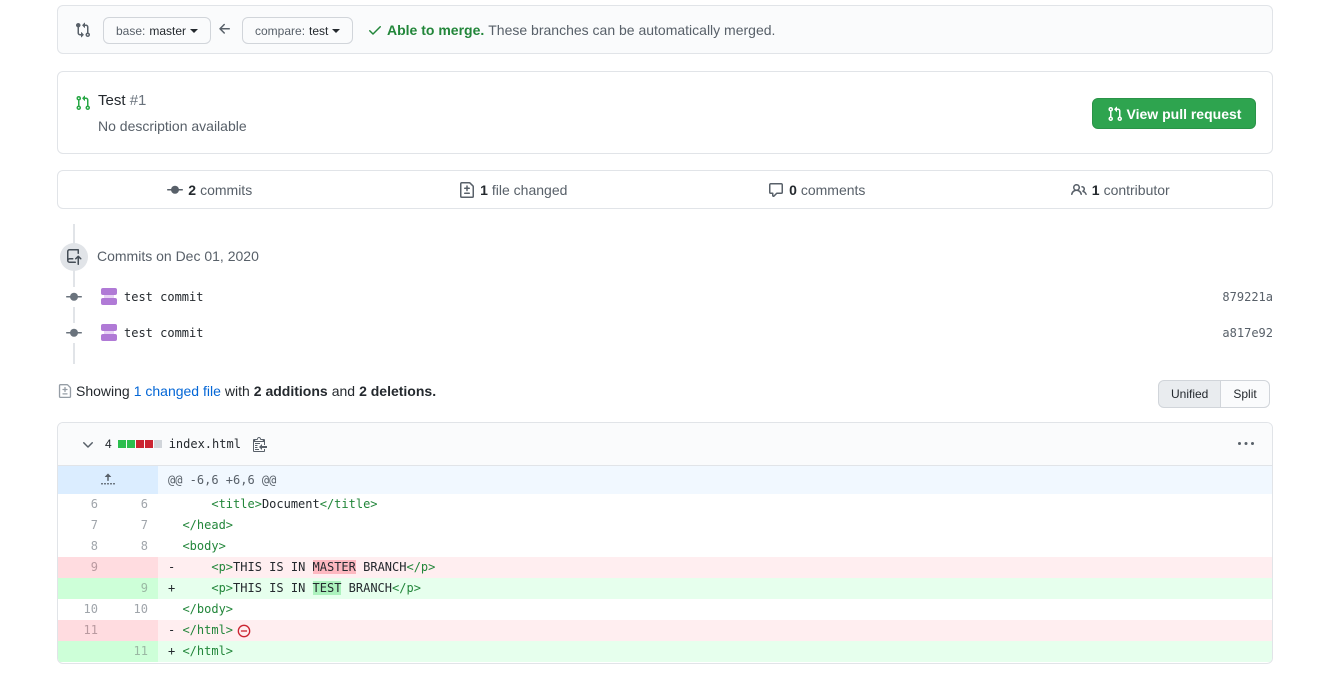 The width and height of the screenshot is (1318, 677). I want to click on repo-push-icon, so click(74, 257).